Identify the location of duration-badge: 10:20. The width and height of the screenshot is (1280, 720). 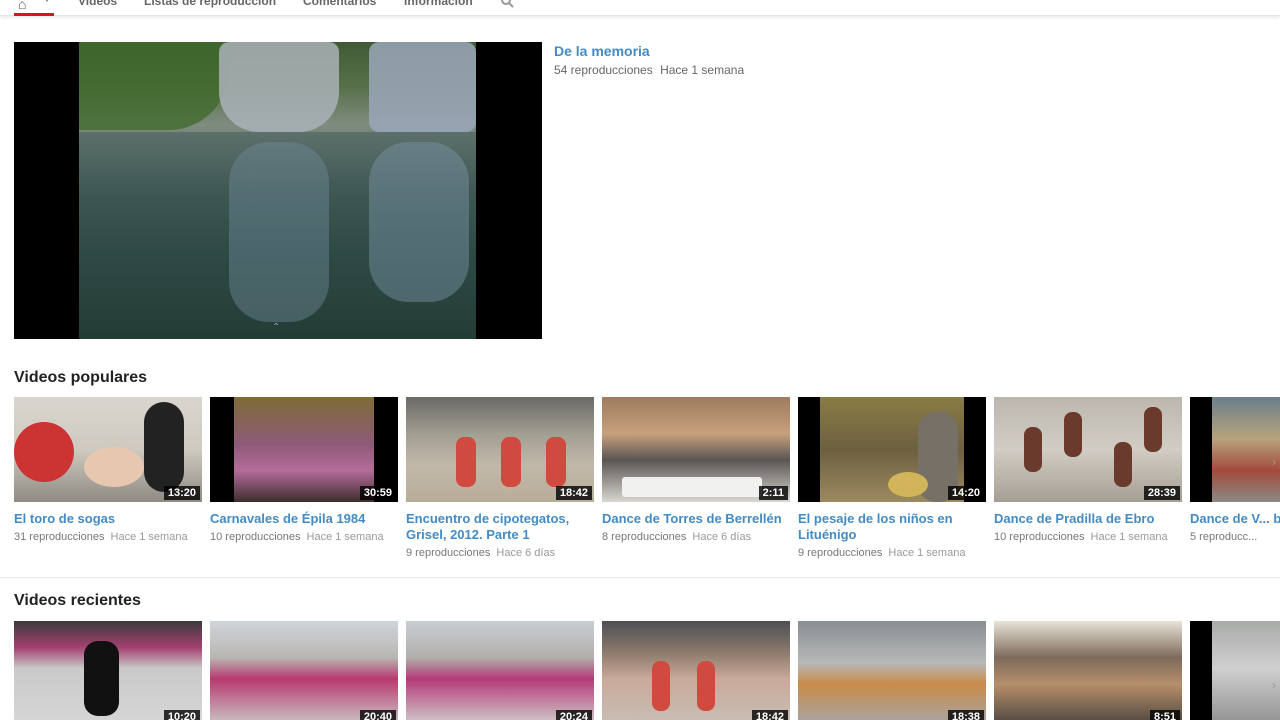
(181, 715).